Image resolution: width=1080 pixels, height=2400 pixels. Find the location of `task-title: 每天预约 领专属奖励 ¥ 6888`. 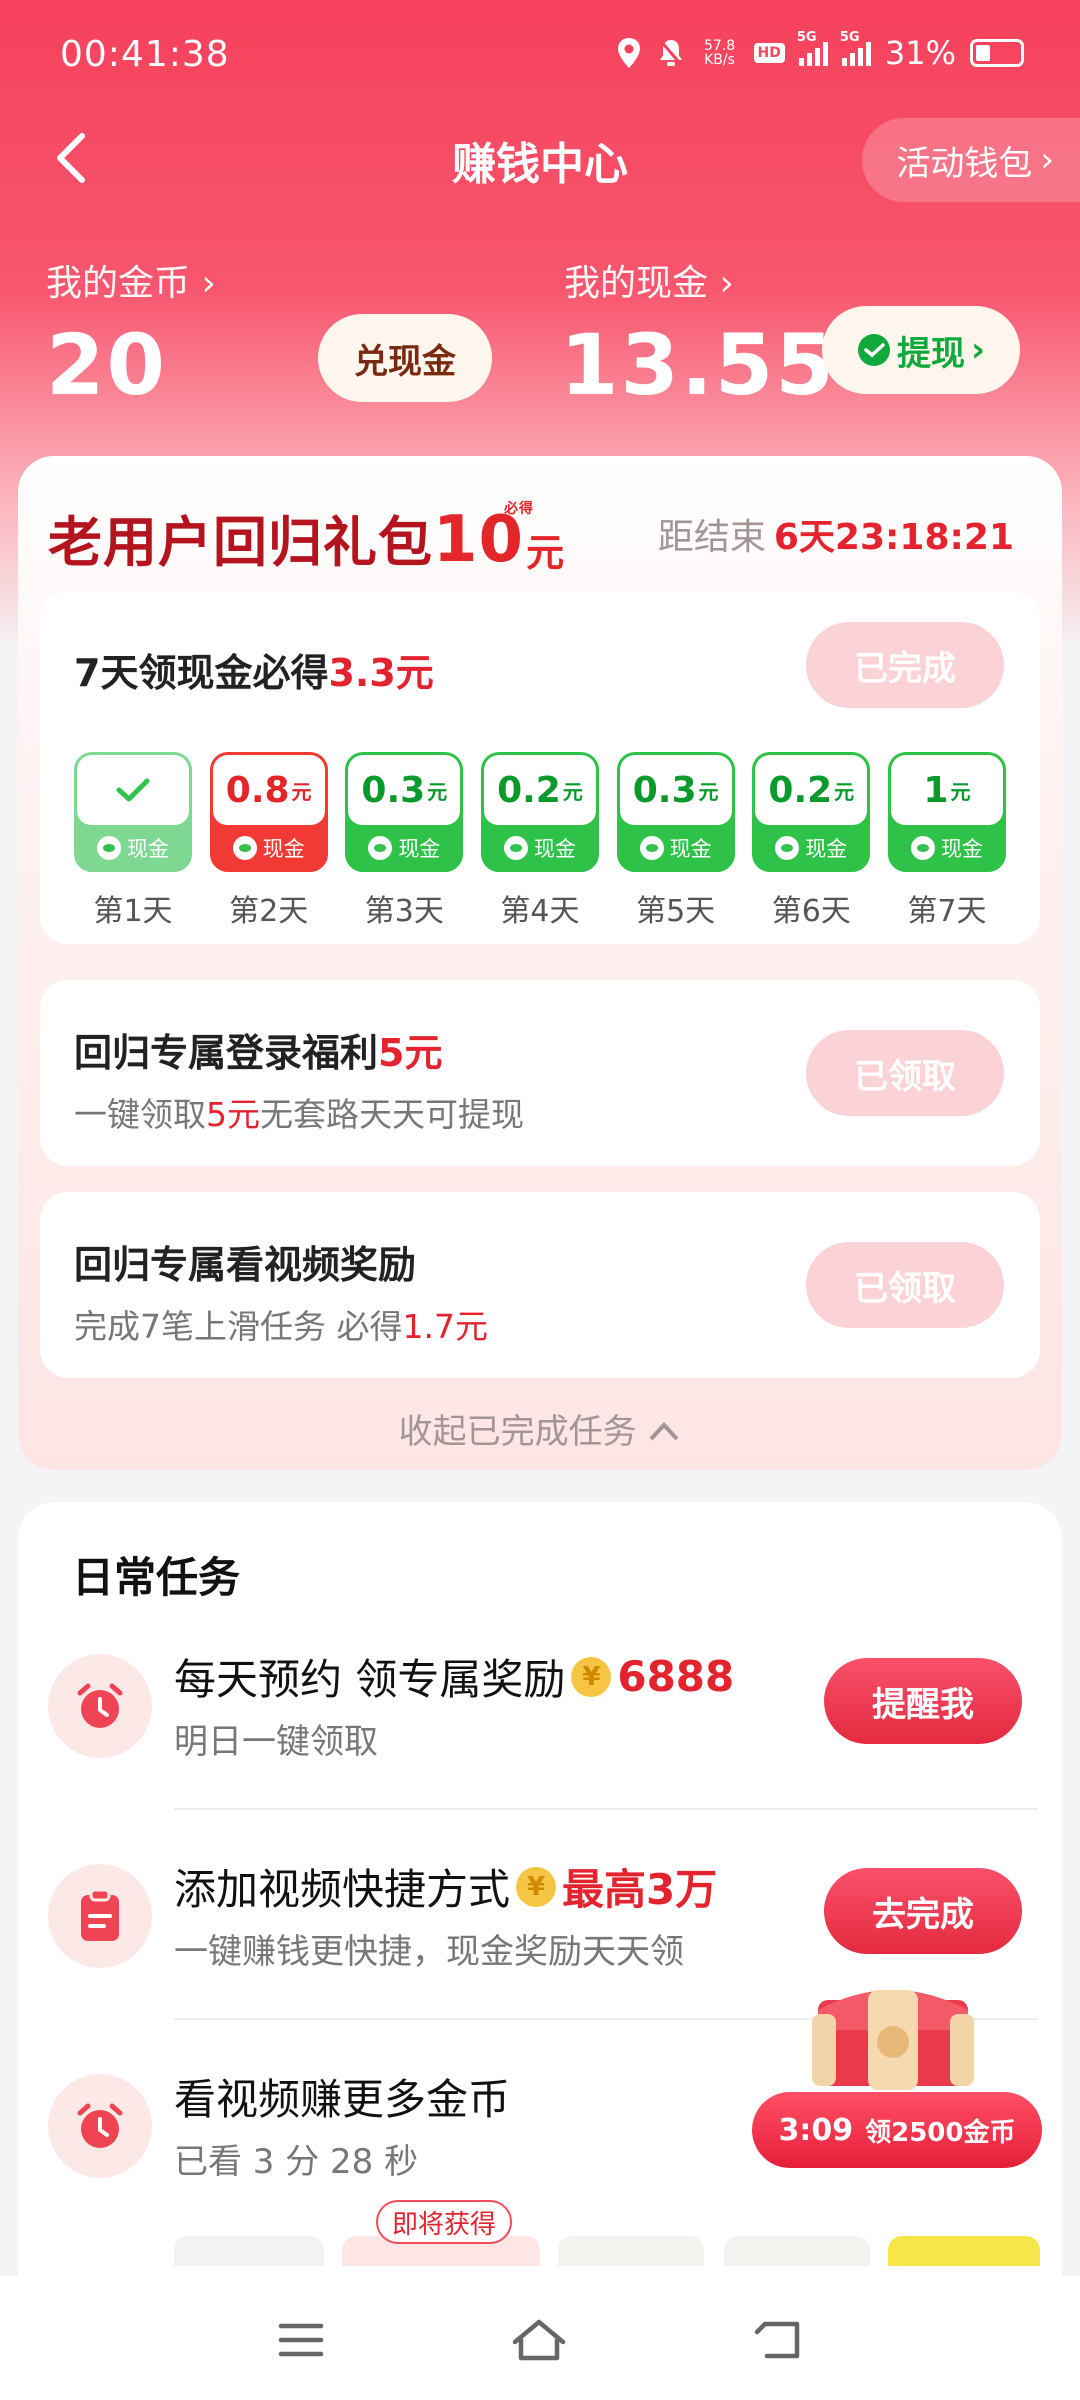

task-title: 每天预约 领专属奖励 ¥ 6888 is located at coordinates (454, 1678).